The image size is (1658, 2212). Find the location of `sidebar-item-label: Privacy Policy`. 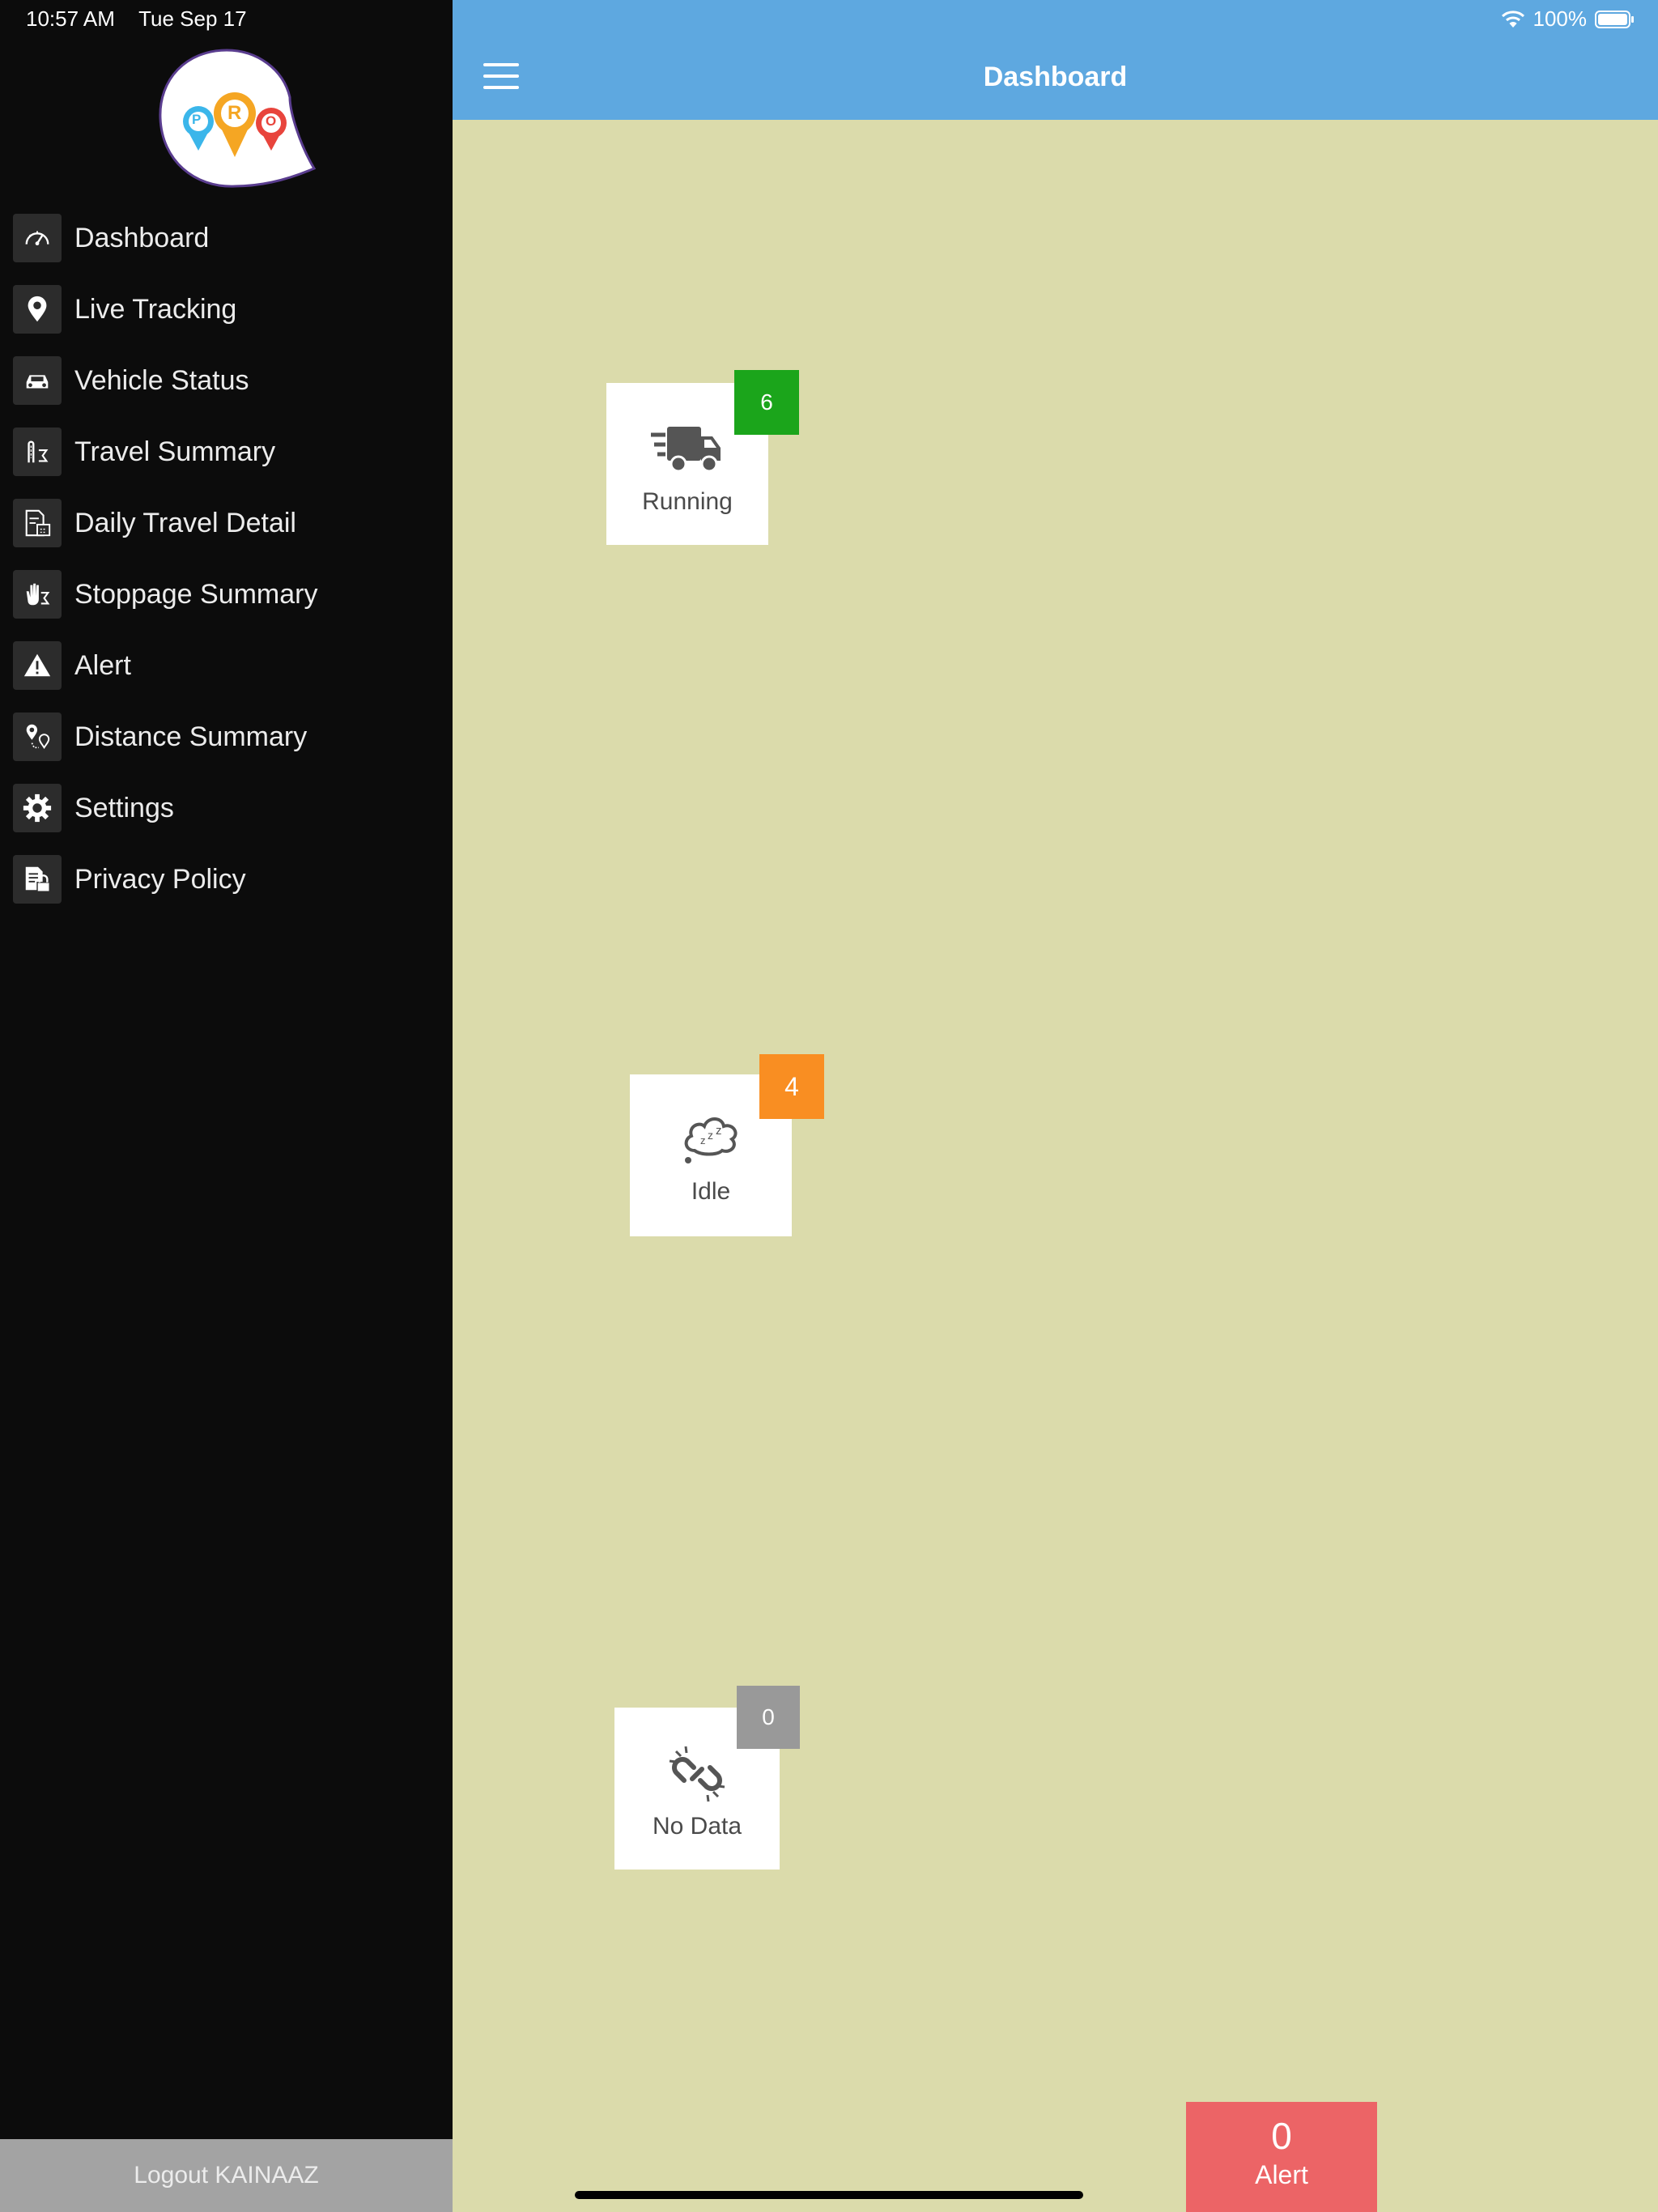

sidebar-item-label: Privacy Policy is located at coordinates (160, 879).